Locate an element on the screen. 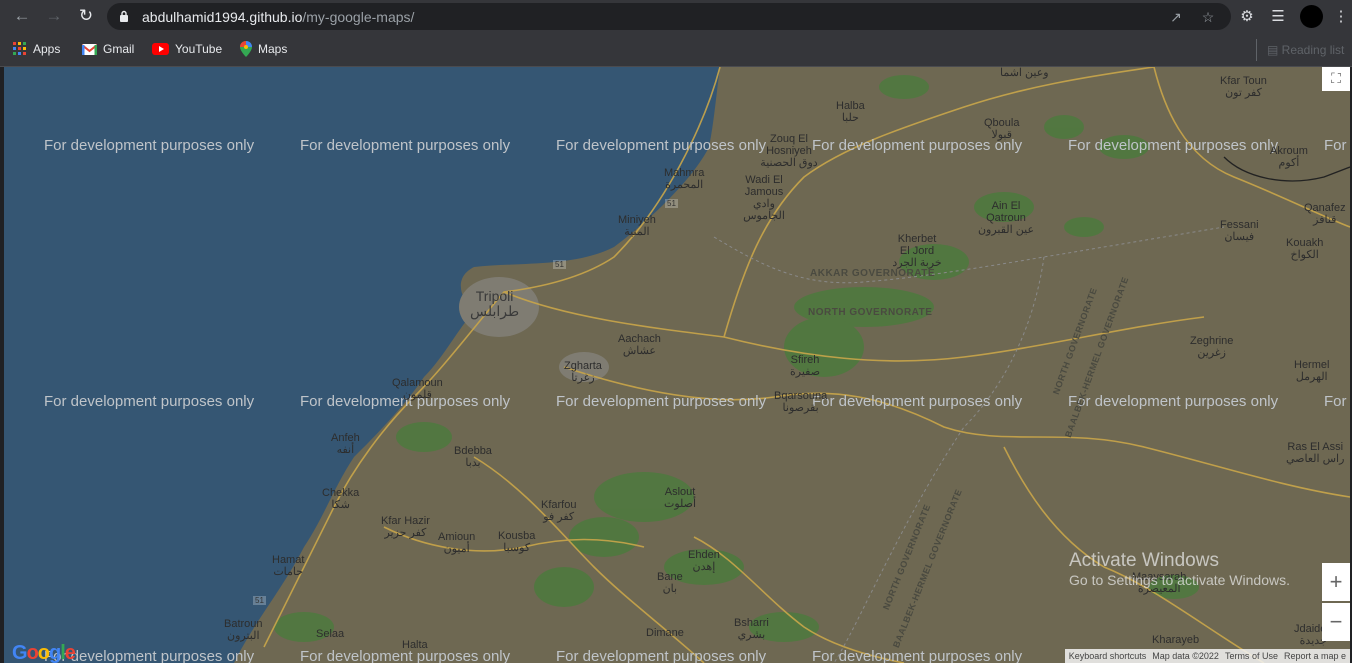  place-qboula: Qboula قبولا is located at coordinates (1001, 129).